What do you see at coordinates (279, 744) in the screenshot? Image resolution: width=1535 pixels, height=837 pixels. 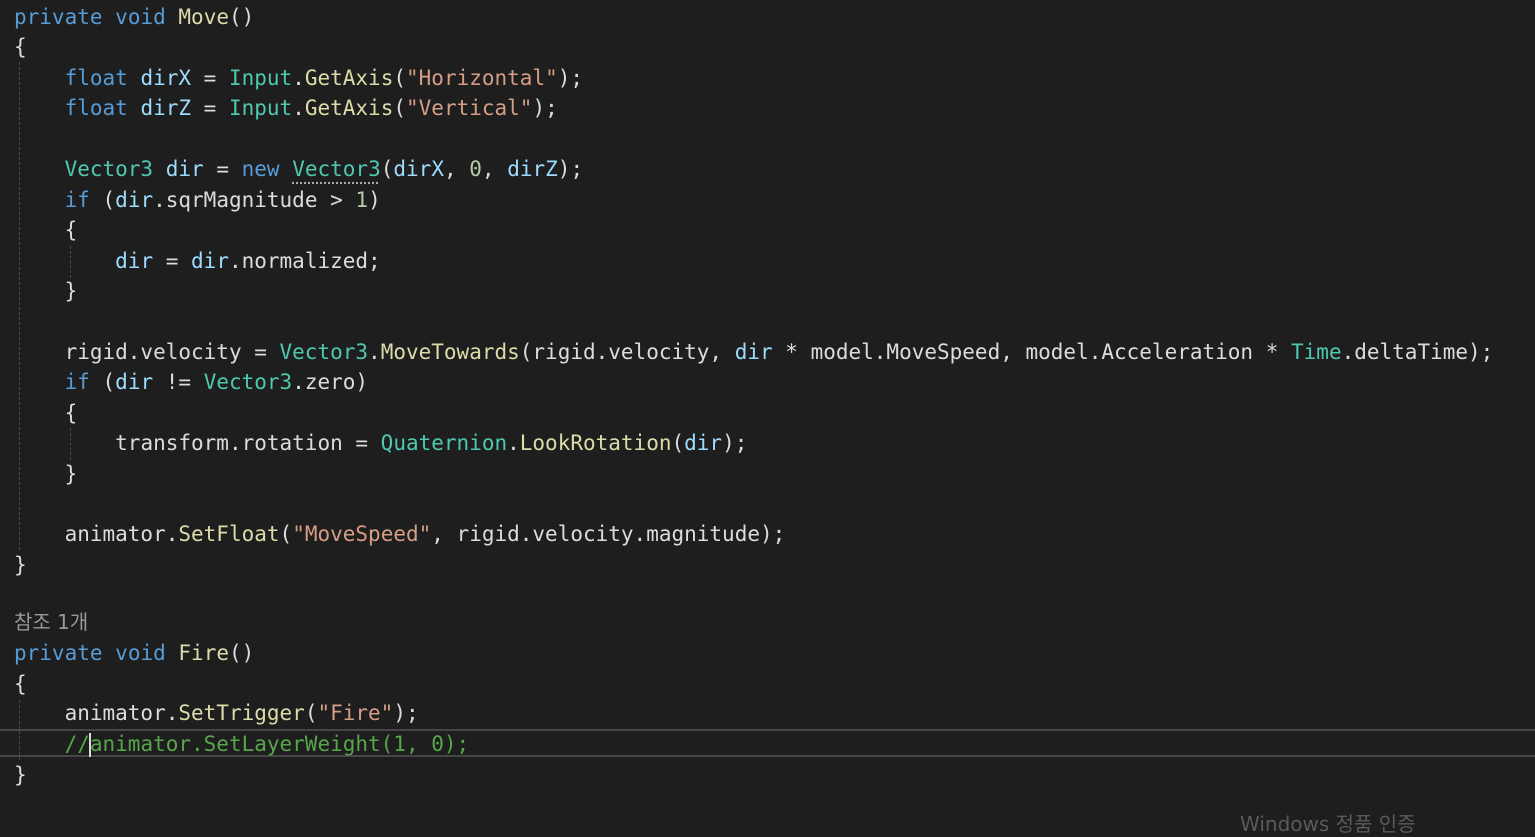 I see `comment: animator.SetLayerWeight(1, 0);` at bounding box center [279, 744].